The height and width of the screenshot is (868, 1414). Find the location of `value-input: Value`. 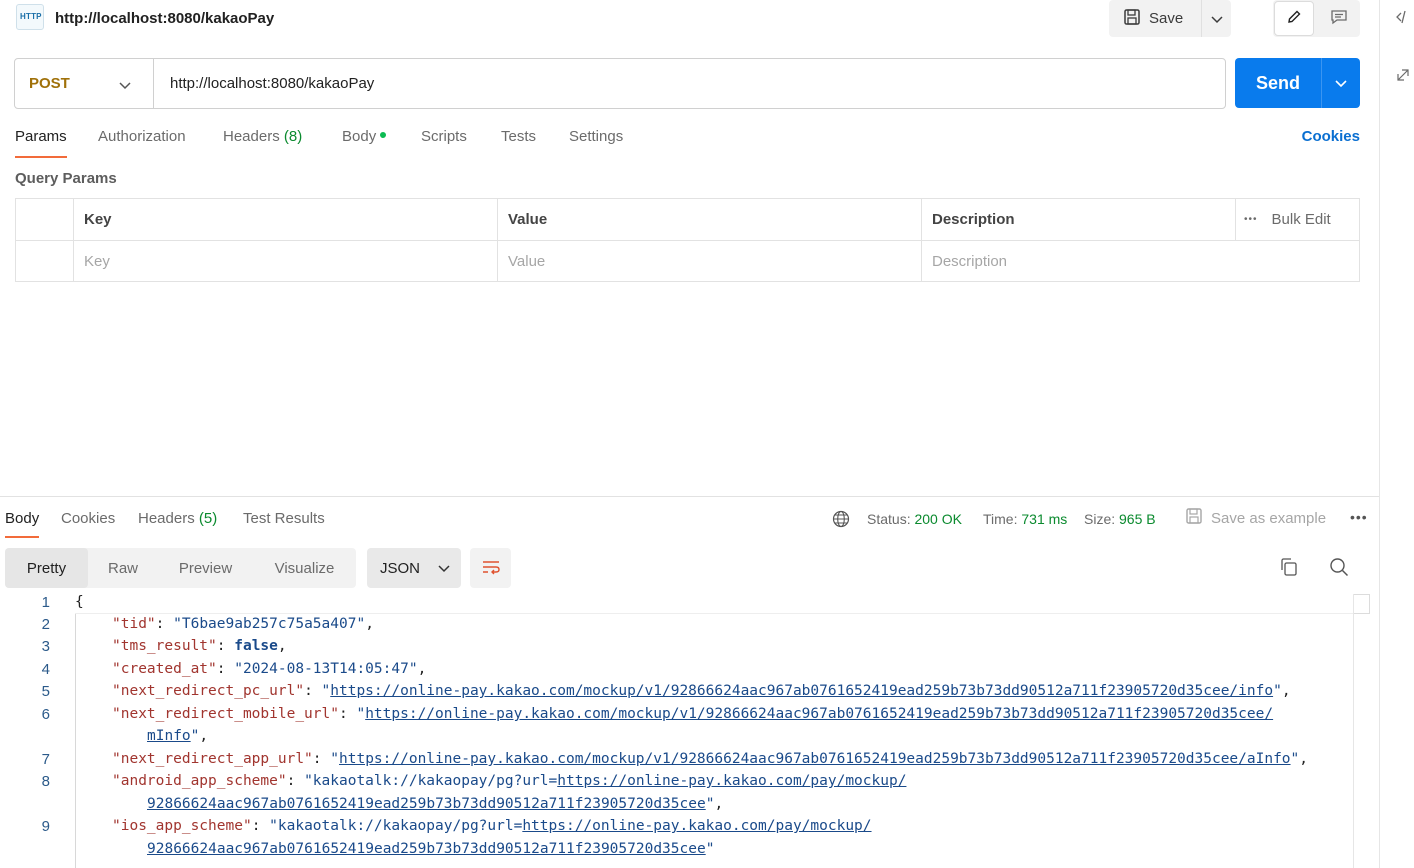

value-input: Value is located at coordinates (709, 261).